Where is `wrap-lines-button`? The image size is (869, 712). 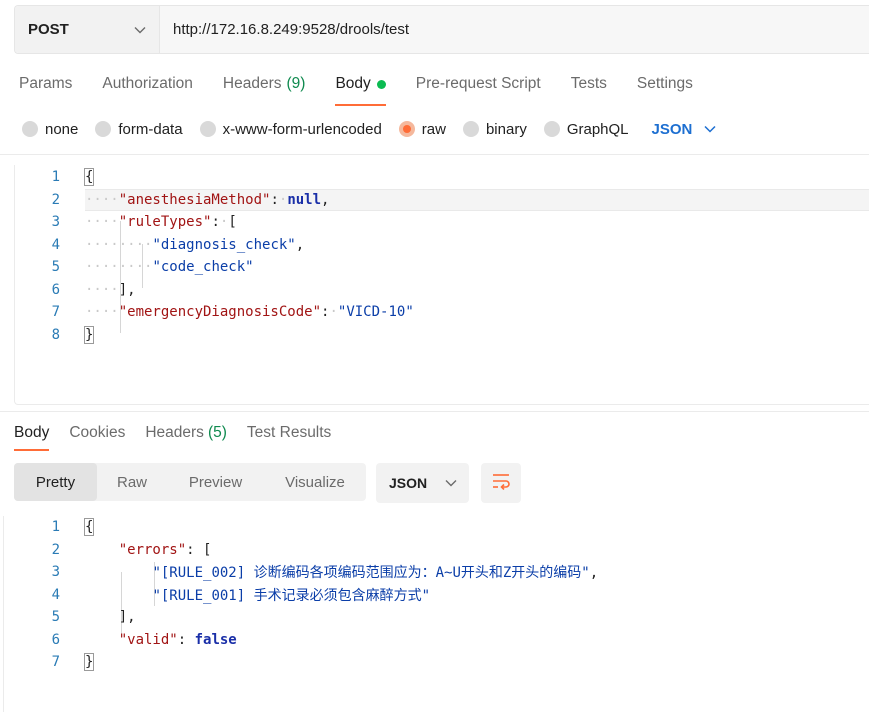 wrap-lines-button is located at coordinates (501, 483).